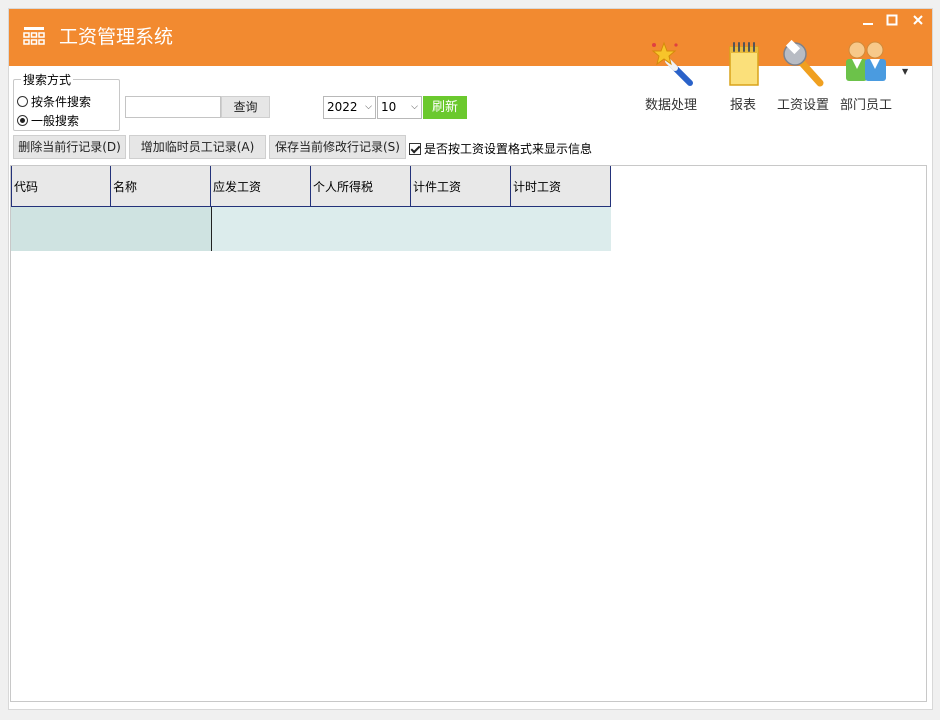 The height and width of the screenshot is (720, 940). I want to click on toolbar-label: 部门员工, so click(866, 105).